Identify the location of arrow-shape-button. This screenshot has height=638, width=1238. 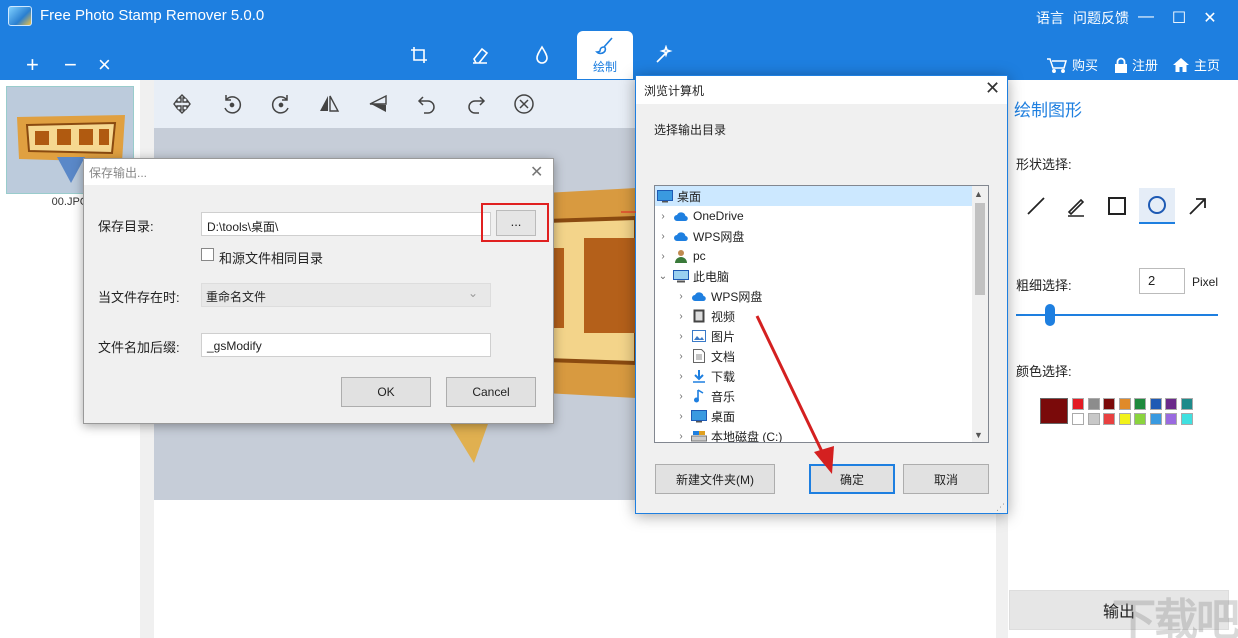
(1198, 206).